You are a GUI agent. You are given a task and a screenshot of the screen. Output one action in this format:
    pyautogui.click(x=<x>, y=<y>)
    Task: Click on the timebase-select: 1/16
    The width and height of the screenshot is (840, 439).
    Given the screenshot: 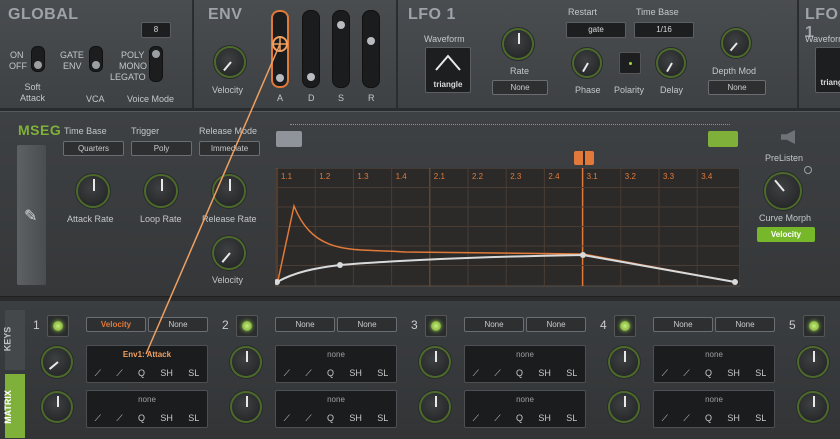 What is the action you would take?
    pyautogui.click(x=664, y=30)
    